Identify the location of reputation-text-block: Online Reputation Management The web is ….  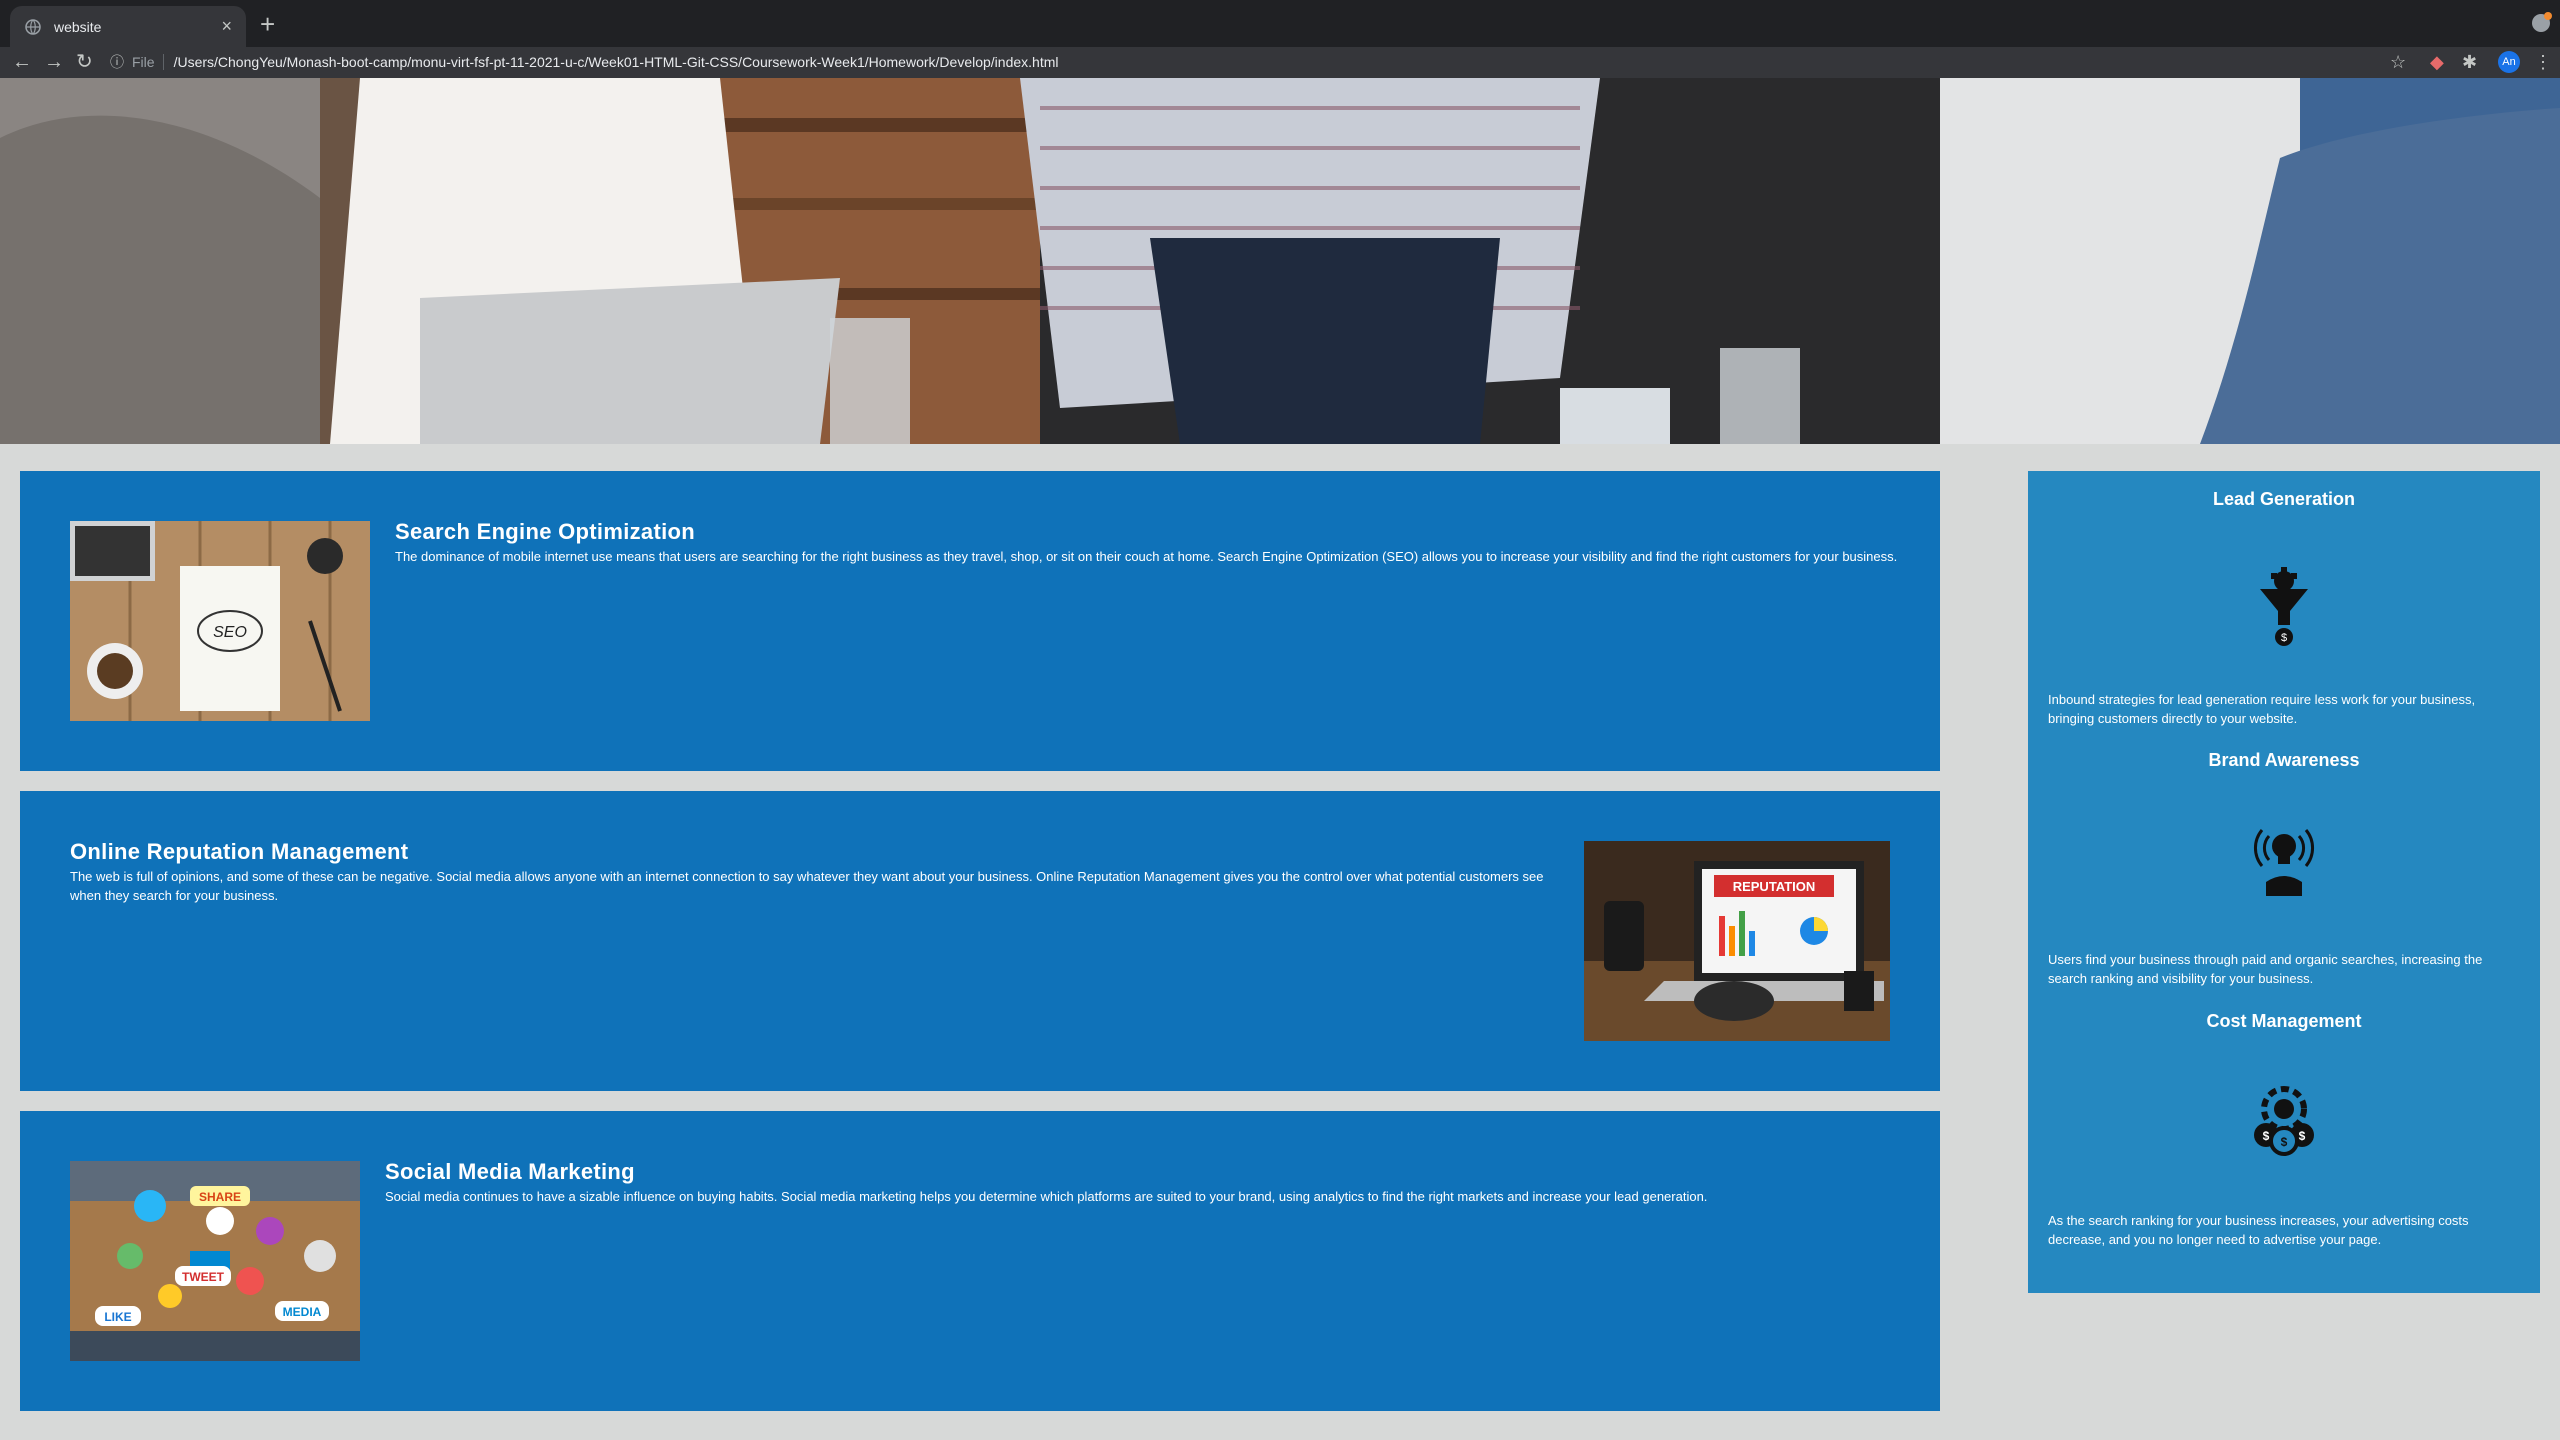
(820, 872).